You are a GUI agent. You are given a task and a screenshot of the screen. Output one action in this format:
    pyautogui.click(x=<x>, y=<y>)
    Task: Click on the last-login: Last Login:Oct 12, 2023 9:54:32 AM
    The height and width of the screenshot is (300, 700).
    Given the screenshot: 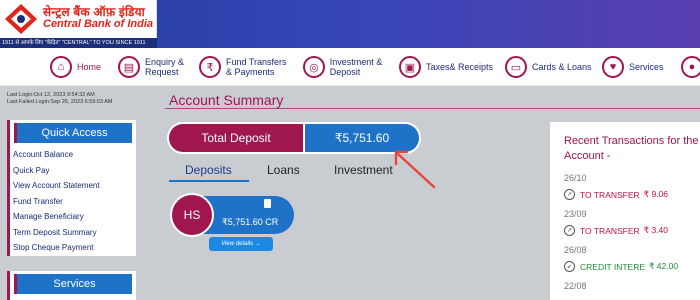 What is the action you would take?
    pyautogui.click(x=51, y=95)
    